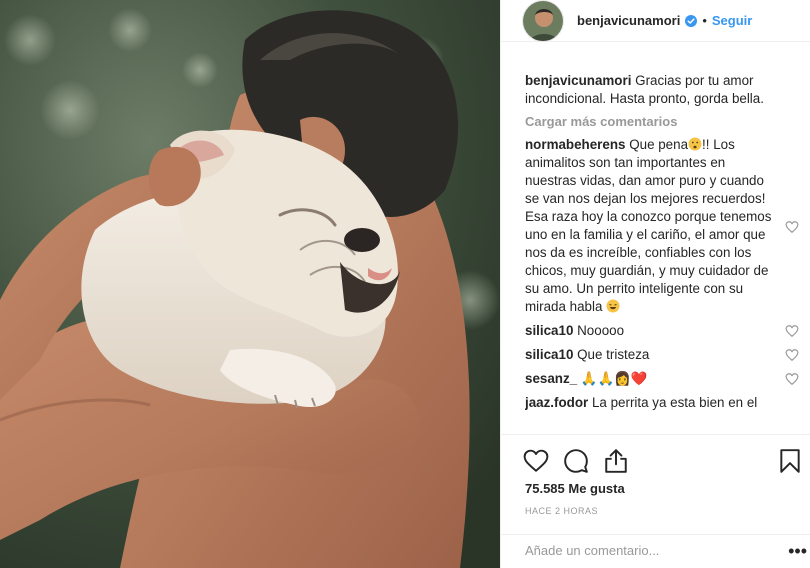 The image size is (810, 568). Describe the element at coordinates (674, 402) in the screenshot. I see `comment-text: La perrita ya esta bien en el` at that location.